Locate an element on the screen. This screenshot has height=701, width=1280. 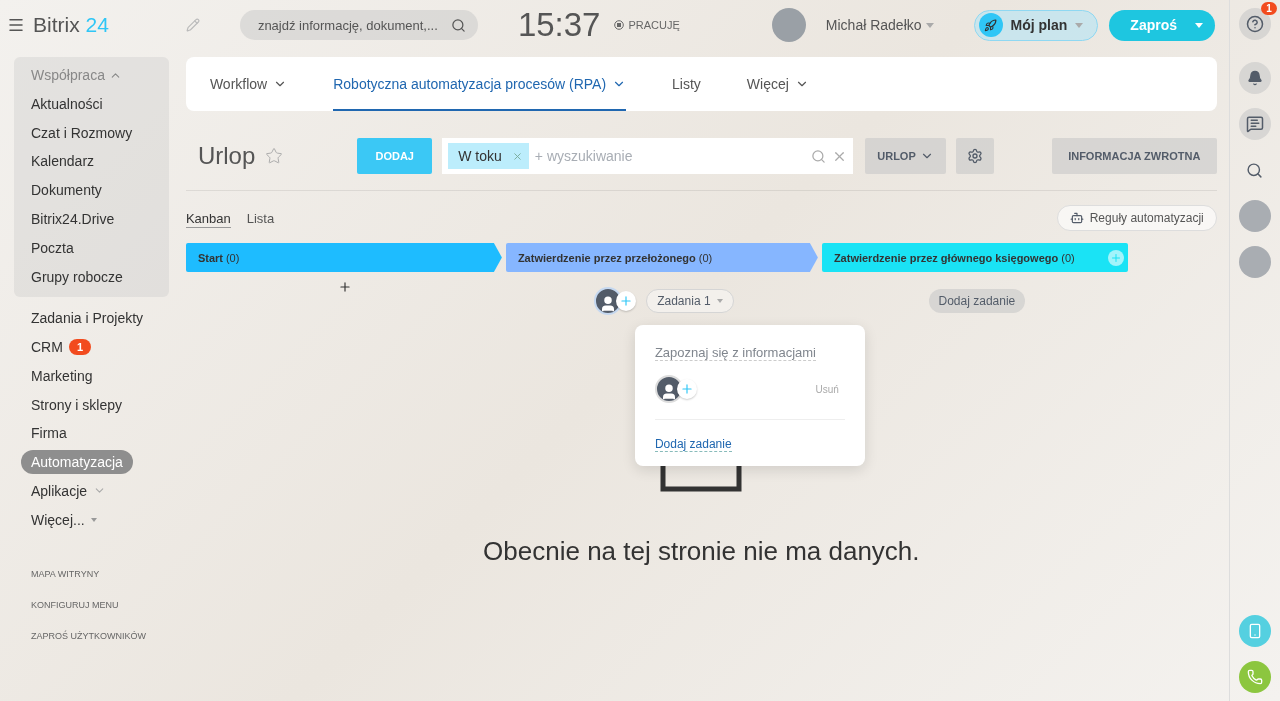
sidebar-item: Strony i sklepy is located at coordinates (77, 404).